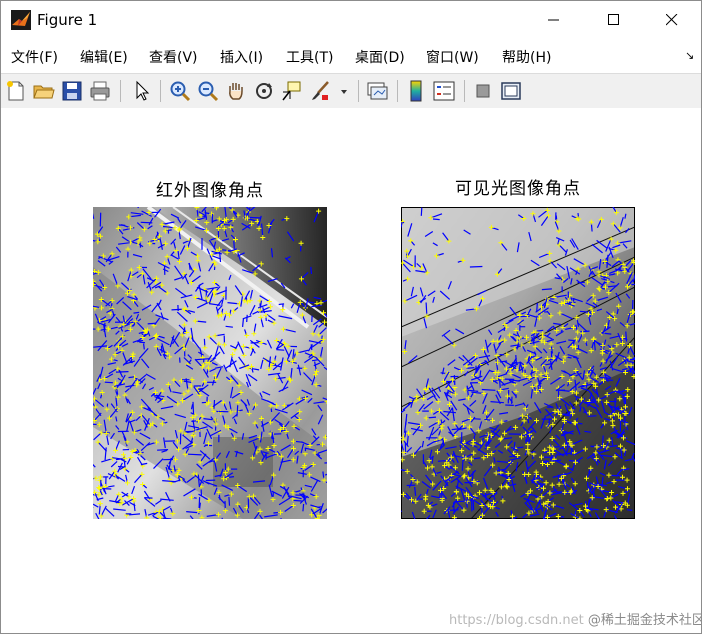 This screenshot has width=702, height=634. I want to click on toolbar, so click(351, 91).